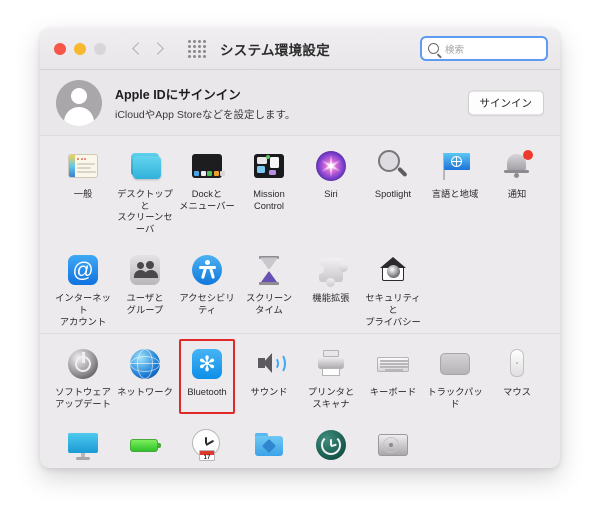 The image size is (600, 523). I want to click on pane-label: Spotlight, so click(393, 194).